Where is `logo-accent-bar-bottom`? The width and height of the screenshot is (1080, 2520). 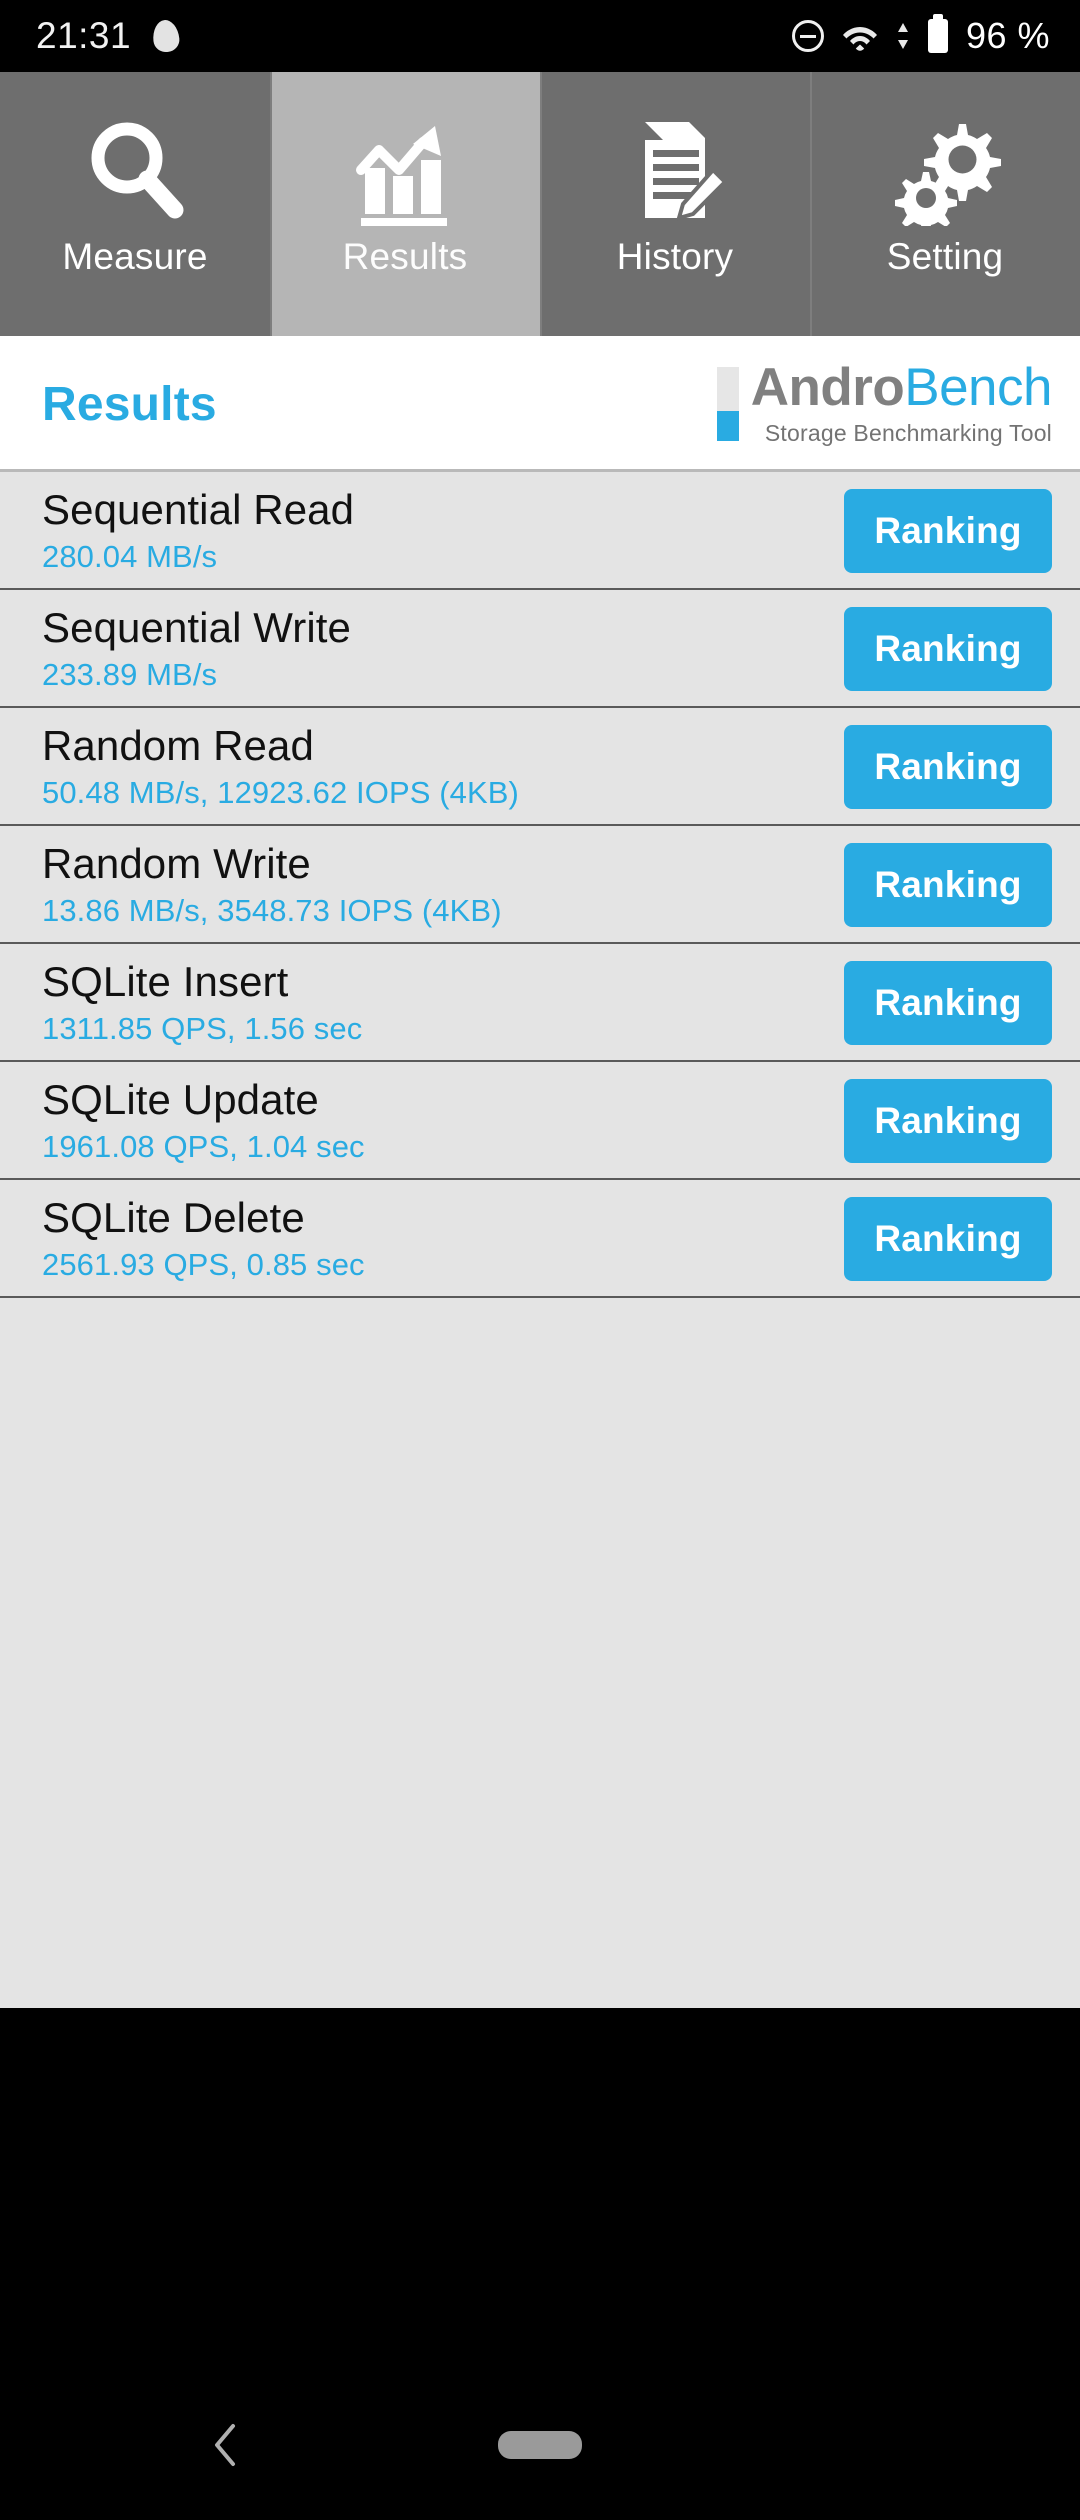 logo-accent-bar-bottom is located at coordinates (727, 426).